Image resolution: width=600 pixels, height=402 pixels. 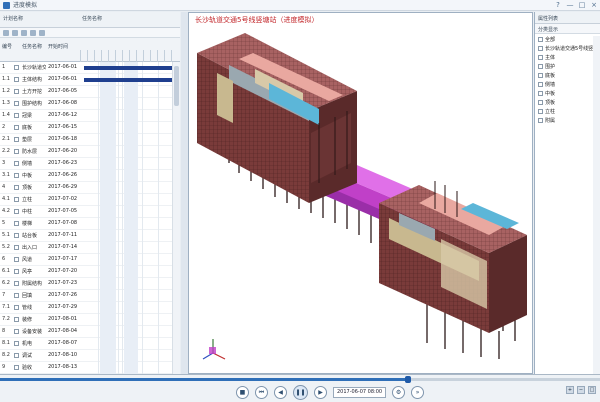 I want to click on panel-splitter, so click(x=184, y=193).